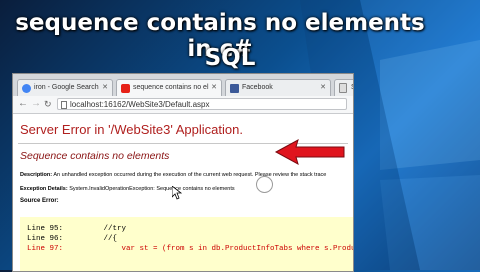  Describe the element at coordinates (309, 152) in the screenshot. I see `red-arrow-icon` at that location.